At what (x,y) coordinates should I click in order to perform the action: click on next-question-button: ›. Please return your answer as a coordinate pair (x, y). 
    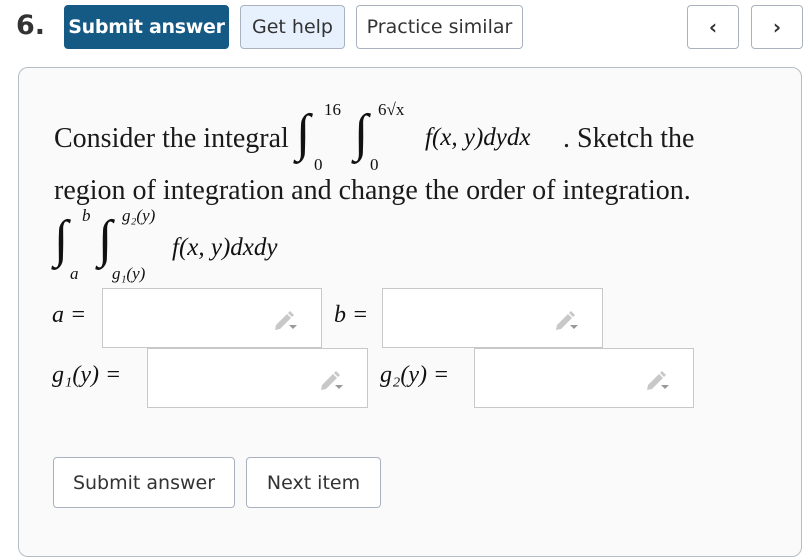
    Looking at the image, I should click on (777, 27).